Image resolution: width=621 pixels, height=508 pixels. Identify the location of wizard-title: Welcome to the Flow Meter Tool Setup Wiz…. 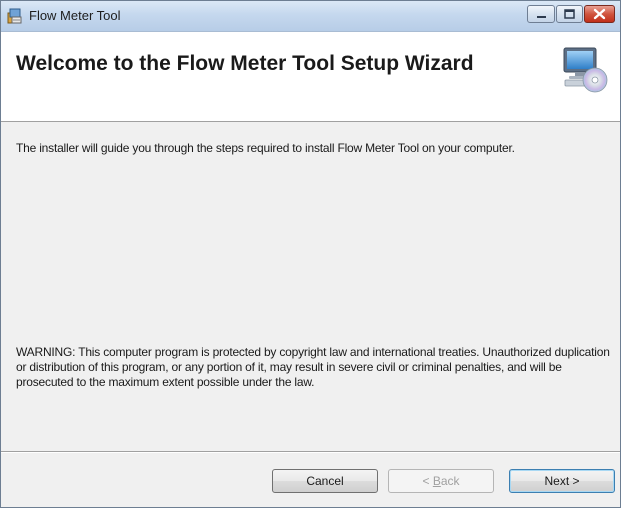
(245, 63).